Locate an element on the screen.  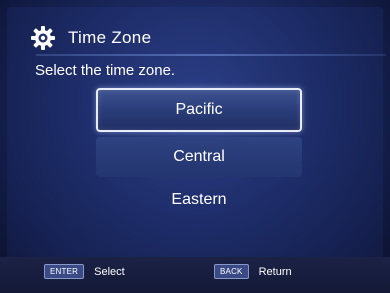
footer-back-hint: BACK Return is located at coordinates (253, 271).